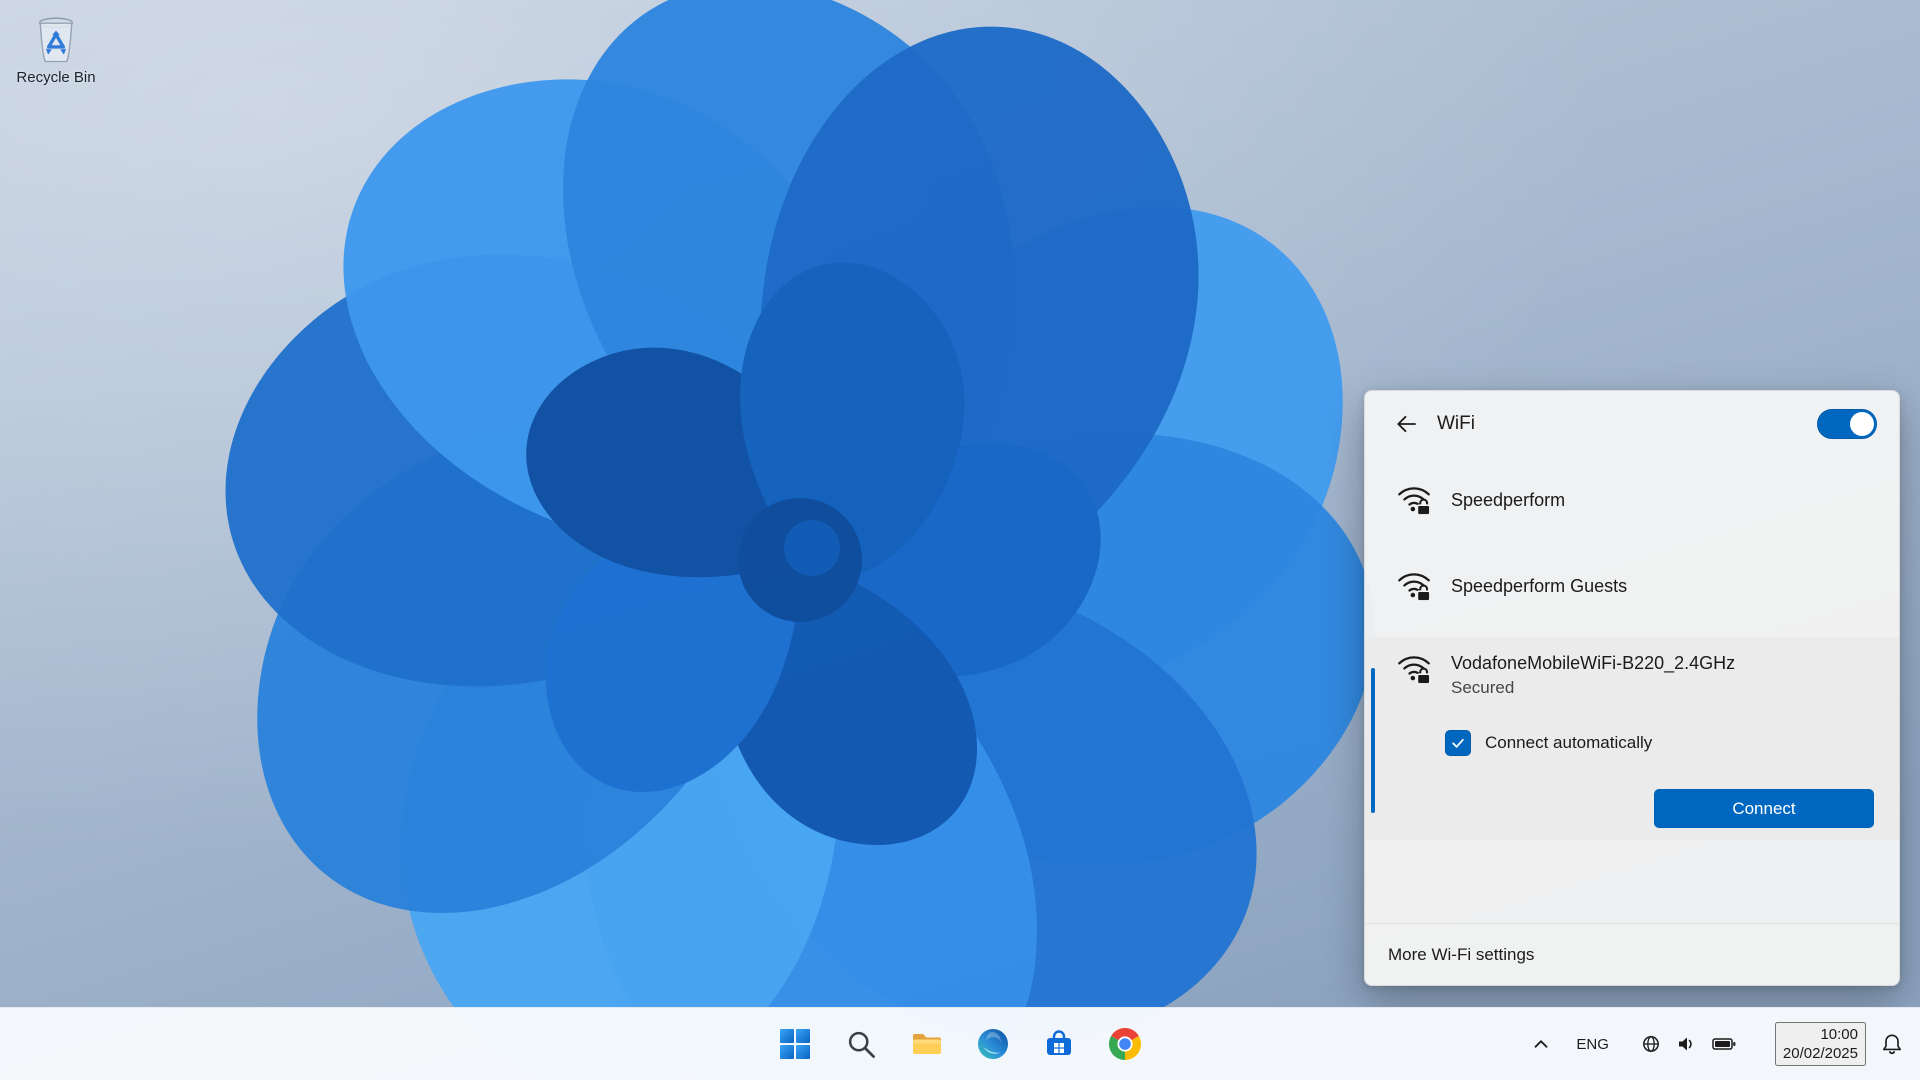 The image size is (1920, 1080). Describe the element at coordinates (1632, 424) in the screenshot. I see `wifi-panel-header: WiFi` at that location.